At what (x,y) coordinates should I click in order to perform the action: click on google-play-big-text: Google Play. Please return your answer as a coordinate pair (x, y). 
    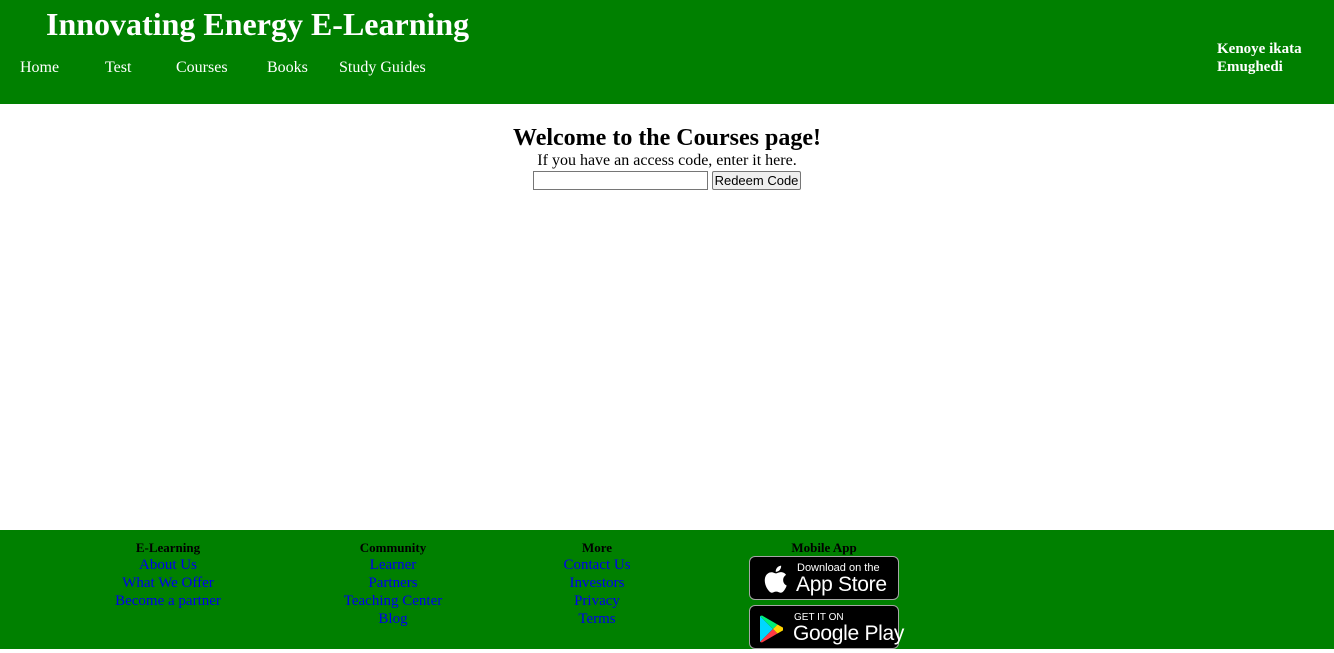
    Looking at the image, I should click on (849, 633).